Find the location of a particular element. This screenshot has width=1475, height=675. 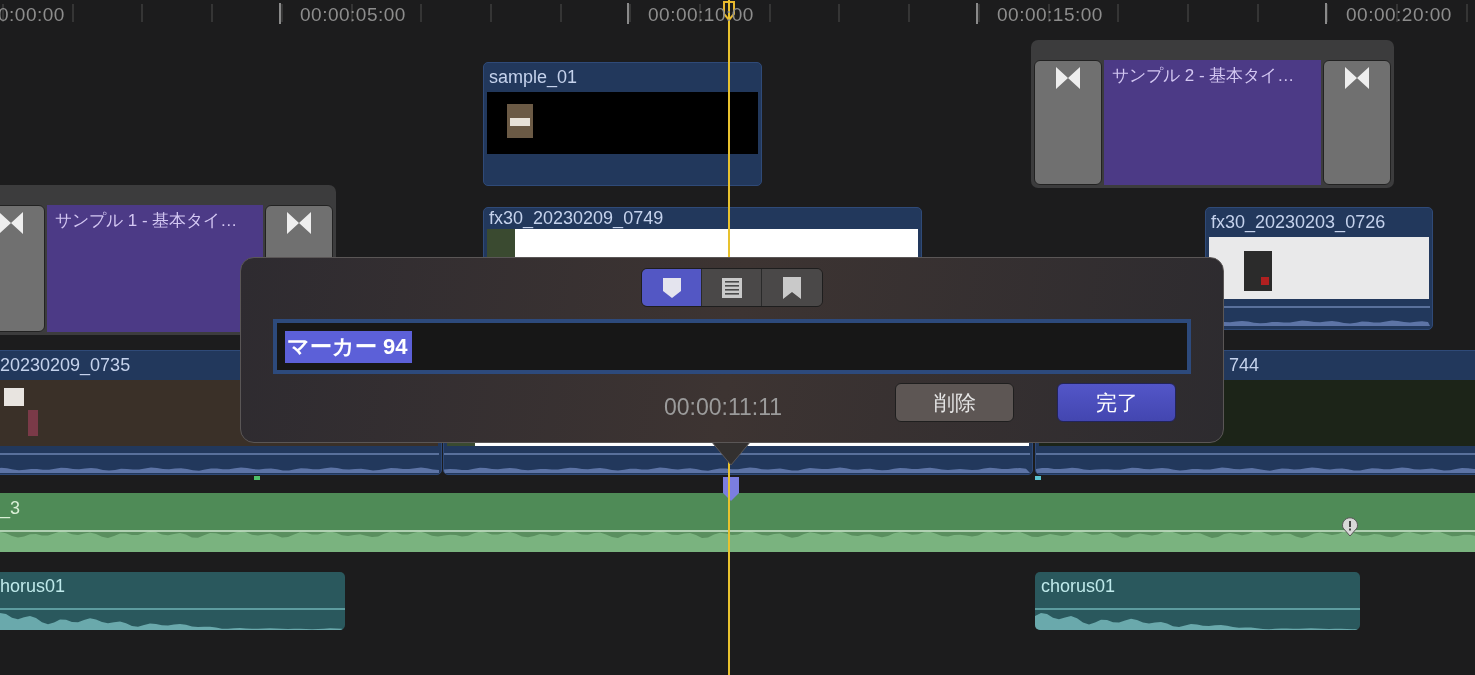

delete-button: 削除 is located at coordinates (954, 402).